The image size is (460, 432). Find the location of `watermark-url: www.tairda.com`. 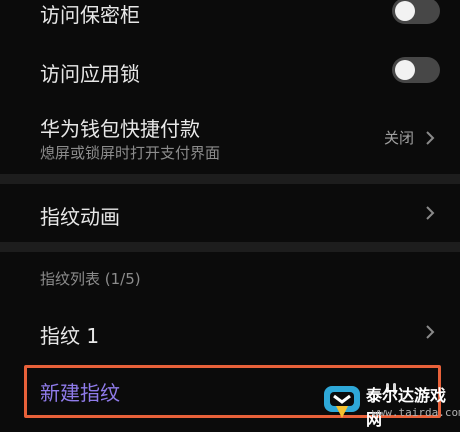

watermark-url: www.tairda.com is located at coordinates (416, 412).